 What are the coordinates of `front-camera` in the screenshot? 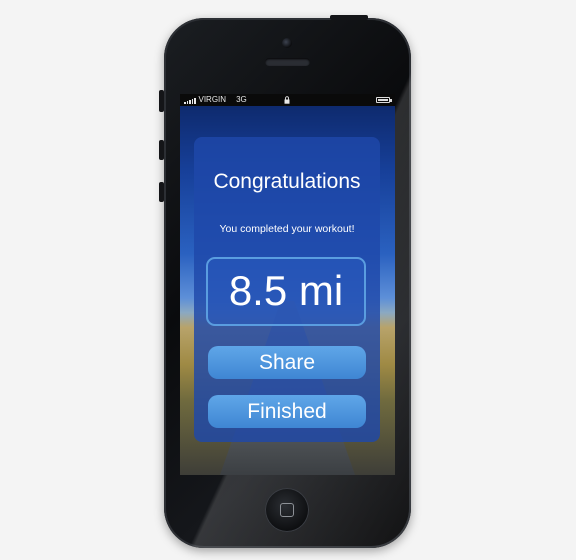 It's located at (287, 43).